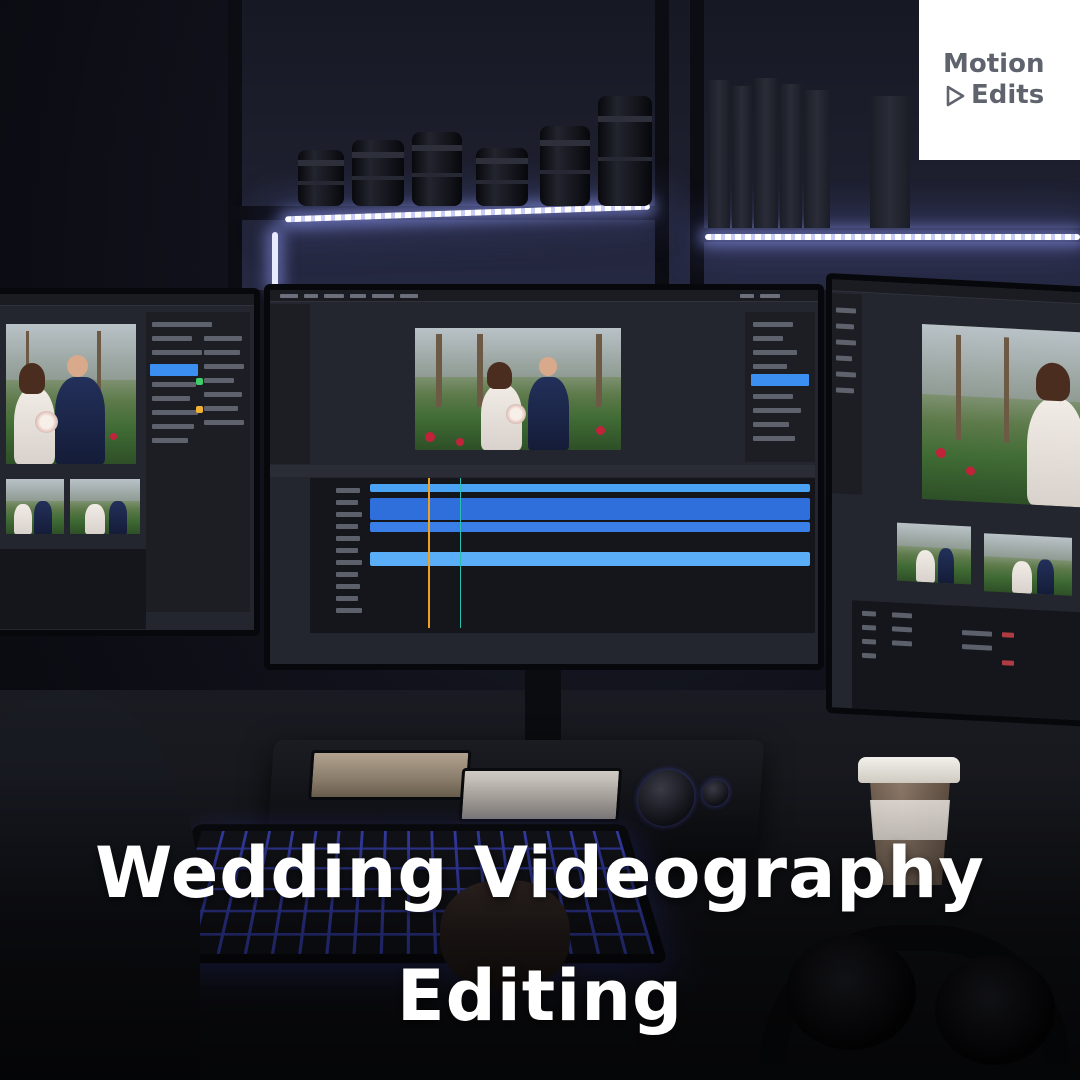 This screenshot has width=1080, height=1080. I want to click on timeline-marker, so click(460, 553).